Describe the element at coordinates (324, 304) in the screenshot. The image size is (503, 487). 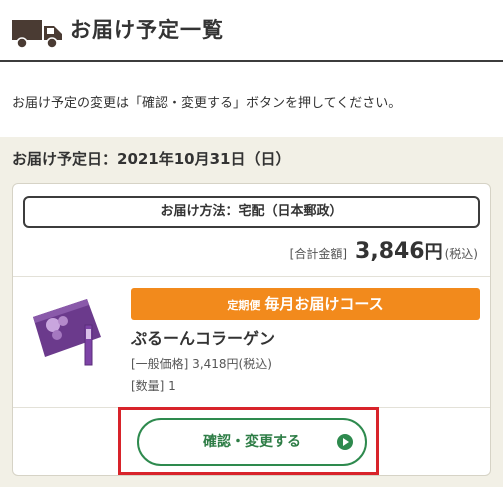
I see `course-name: 毎月お届けコース` at that location.